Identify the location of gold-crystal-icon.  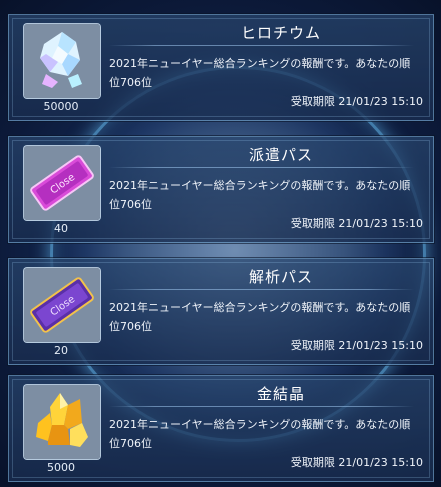
(62, 422).